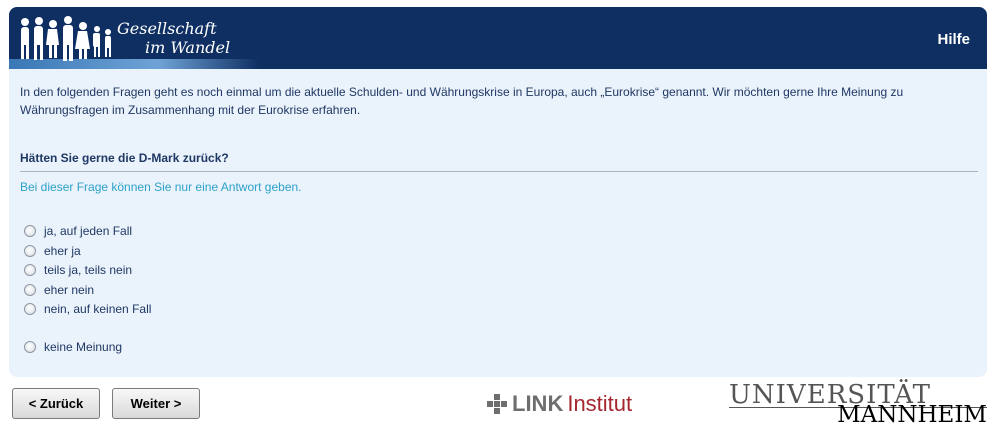 This screenshot has height=430, width=989. I want to click on option-ja-auf-jeden-fall: ja, auf jeden Fall, so click(78, 231).